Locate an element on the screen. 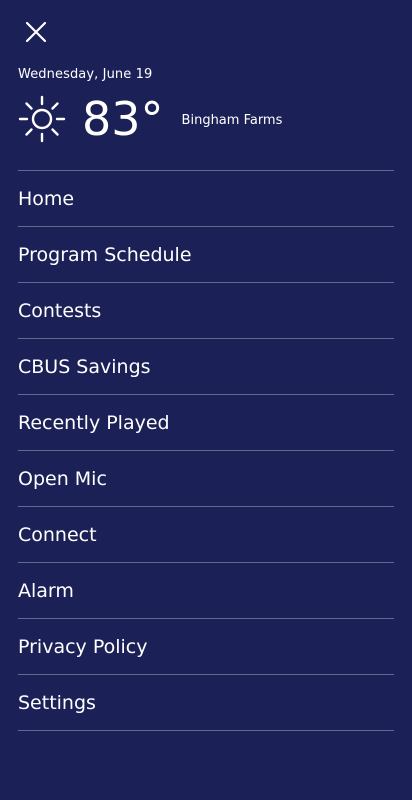 The width and height of the screenshot is (412, 800). menu-item-cbus-savings: CBUS Savings is located at coordinates (206, 367).